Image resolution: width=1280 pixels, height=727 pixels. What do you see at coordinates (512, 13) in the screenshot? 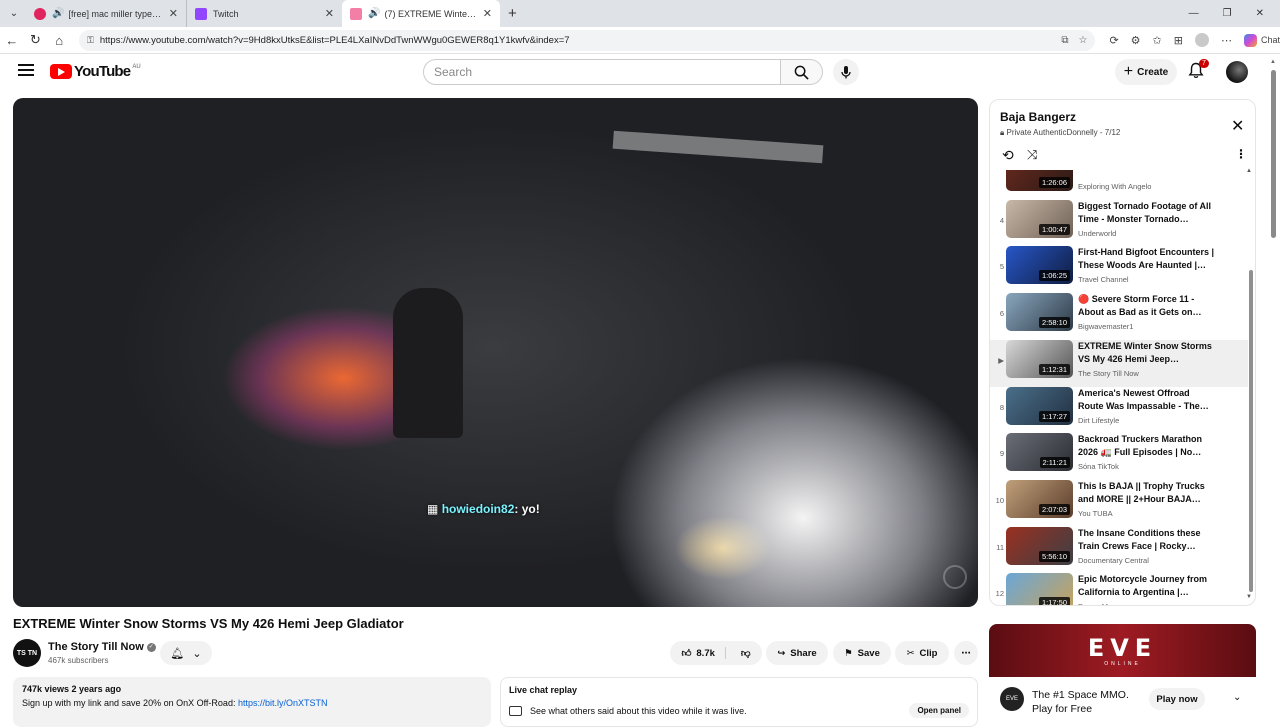
I see `new-tab-icon: +` at bounding box center [512, 13].